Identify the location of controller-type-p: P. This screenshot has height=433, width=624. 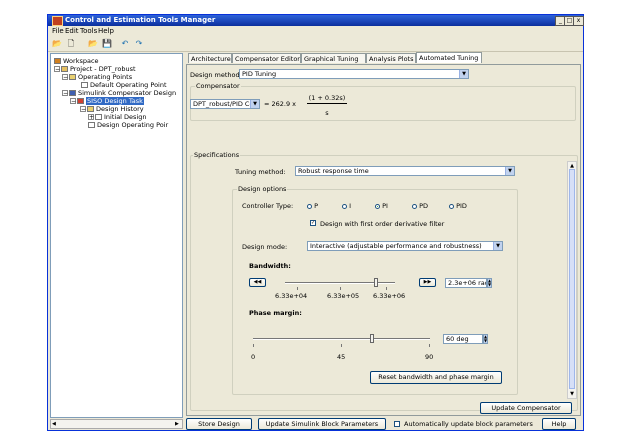
(312, 206).